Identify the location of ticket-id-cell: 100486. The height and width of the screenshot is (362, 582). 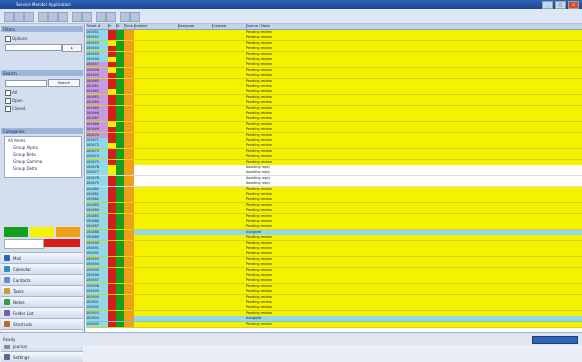
(97, 221).